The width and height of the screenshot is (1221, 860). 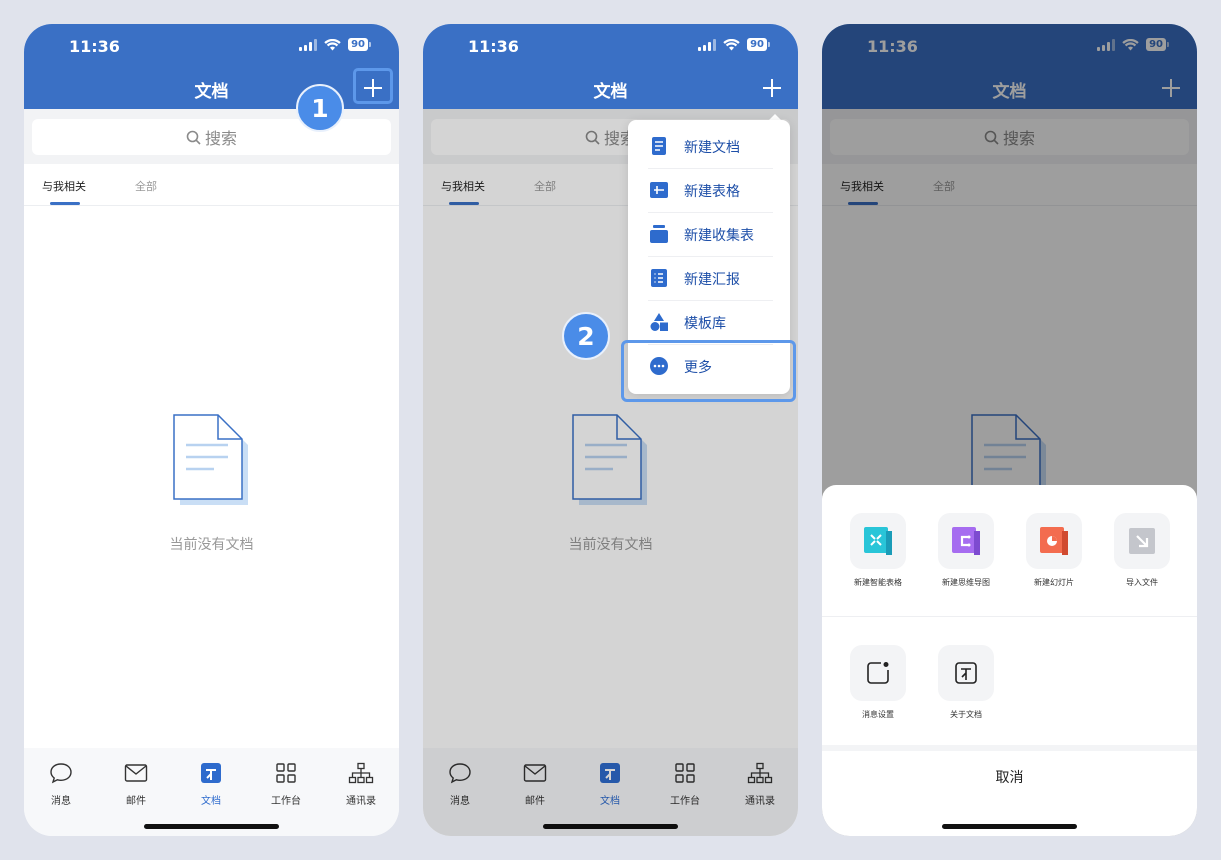 I want to click on nav-item-contacts: 通讯录, so click(x=361, y=783).